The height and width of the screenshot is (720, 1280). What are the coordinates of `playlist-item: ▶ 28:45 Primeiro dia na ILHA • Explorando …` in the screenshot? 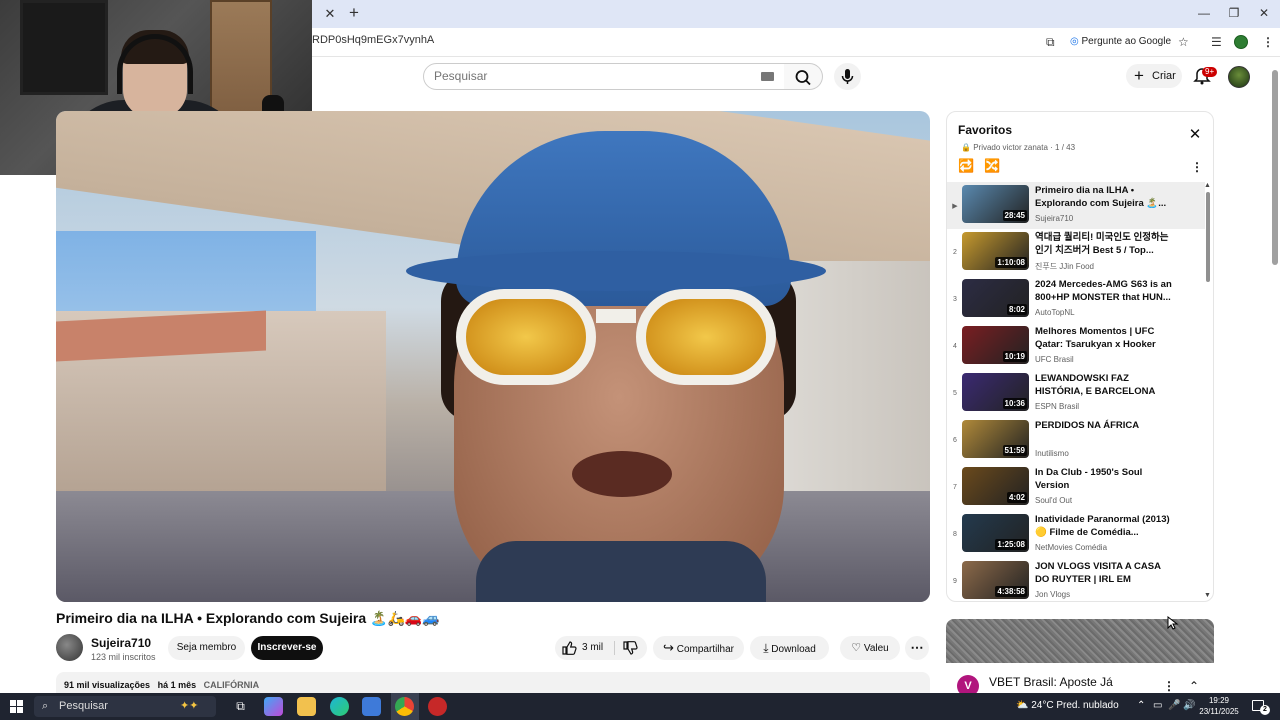 It's located at (1076, 205).